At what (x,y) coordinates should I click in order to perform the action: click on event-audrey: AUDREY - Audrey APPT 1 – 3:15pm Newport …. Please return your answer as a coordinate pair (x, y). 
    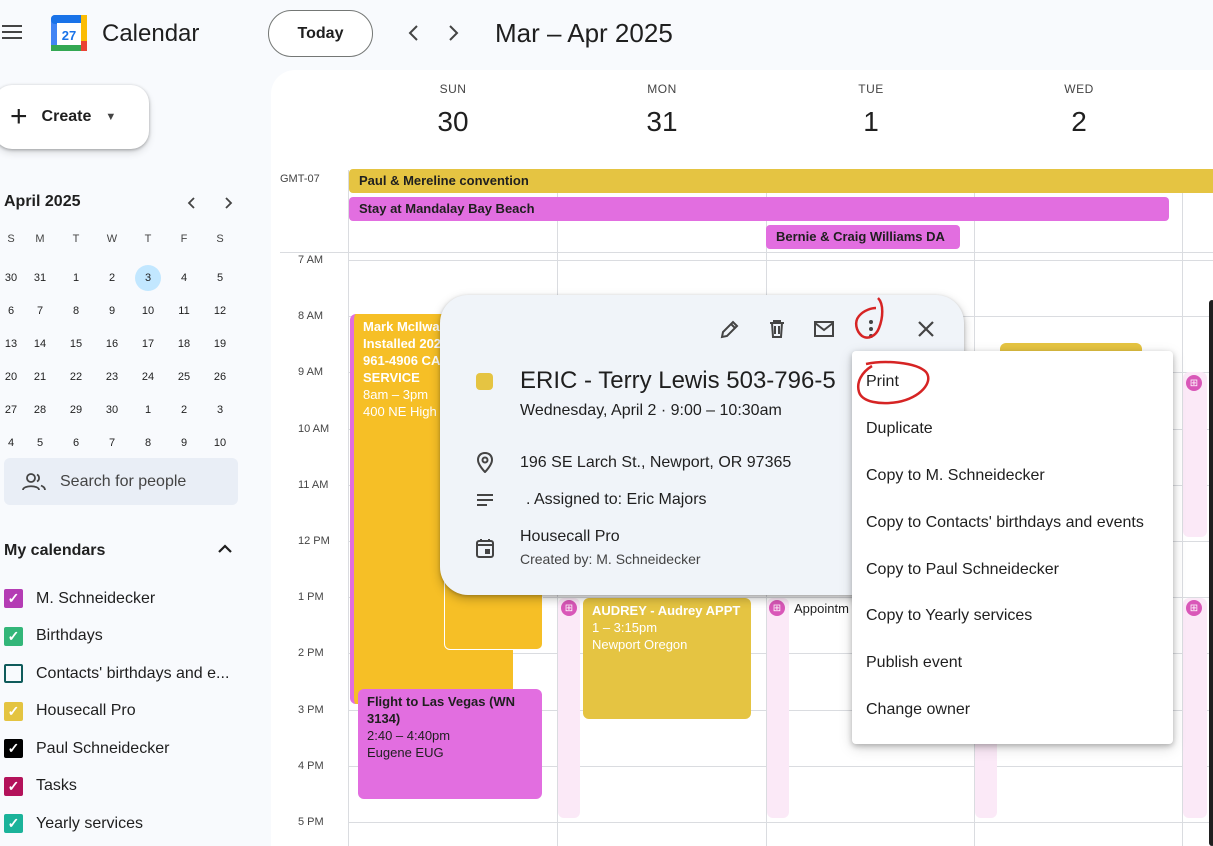
    Looking at the image, I should click on (667, 658).